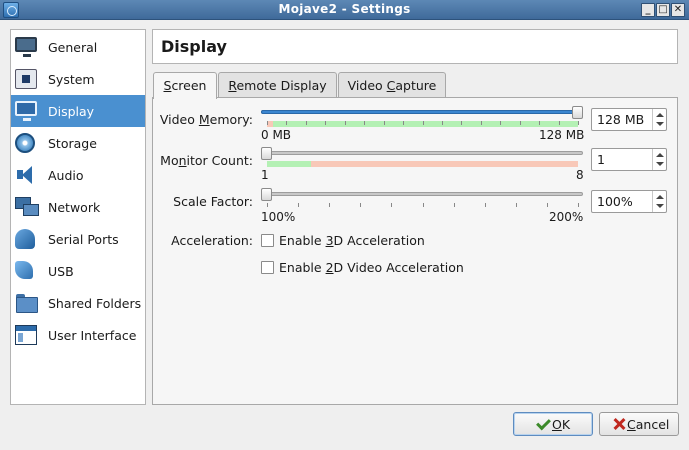  I want to click on sidebar-item-label: Display, so click(71, 111).